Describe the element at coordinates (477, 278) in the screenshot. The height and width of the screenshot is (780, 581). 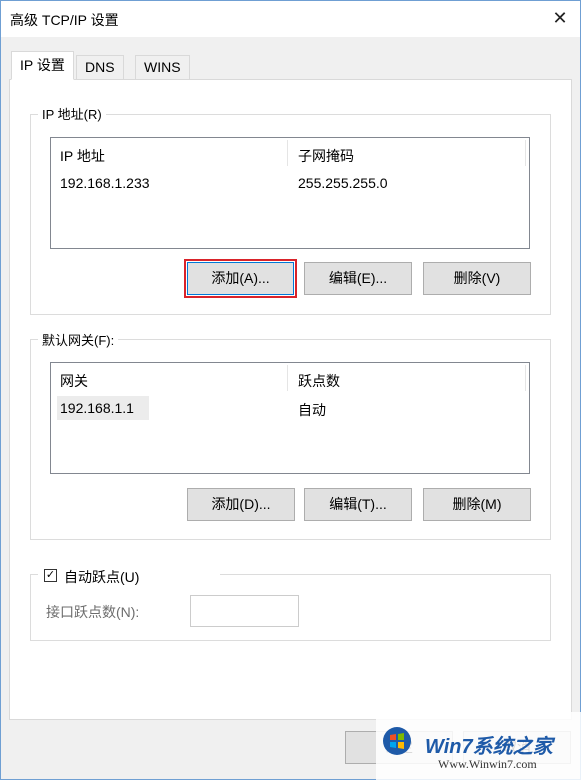
I see `ip-delete-button: 删除(V)` at that location.